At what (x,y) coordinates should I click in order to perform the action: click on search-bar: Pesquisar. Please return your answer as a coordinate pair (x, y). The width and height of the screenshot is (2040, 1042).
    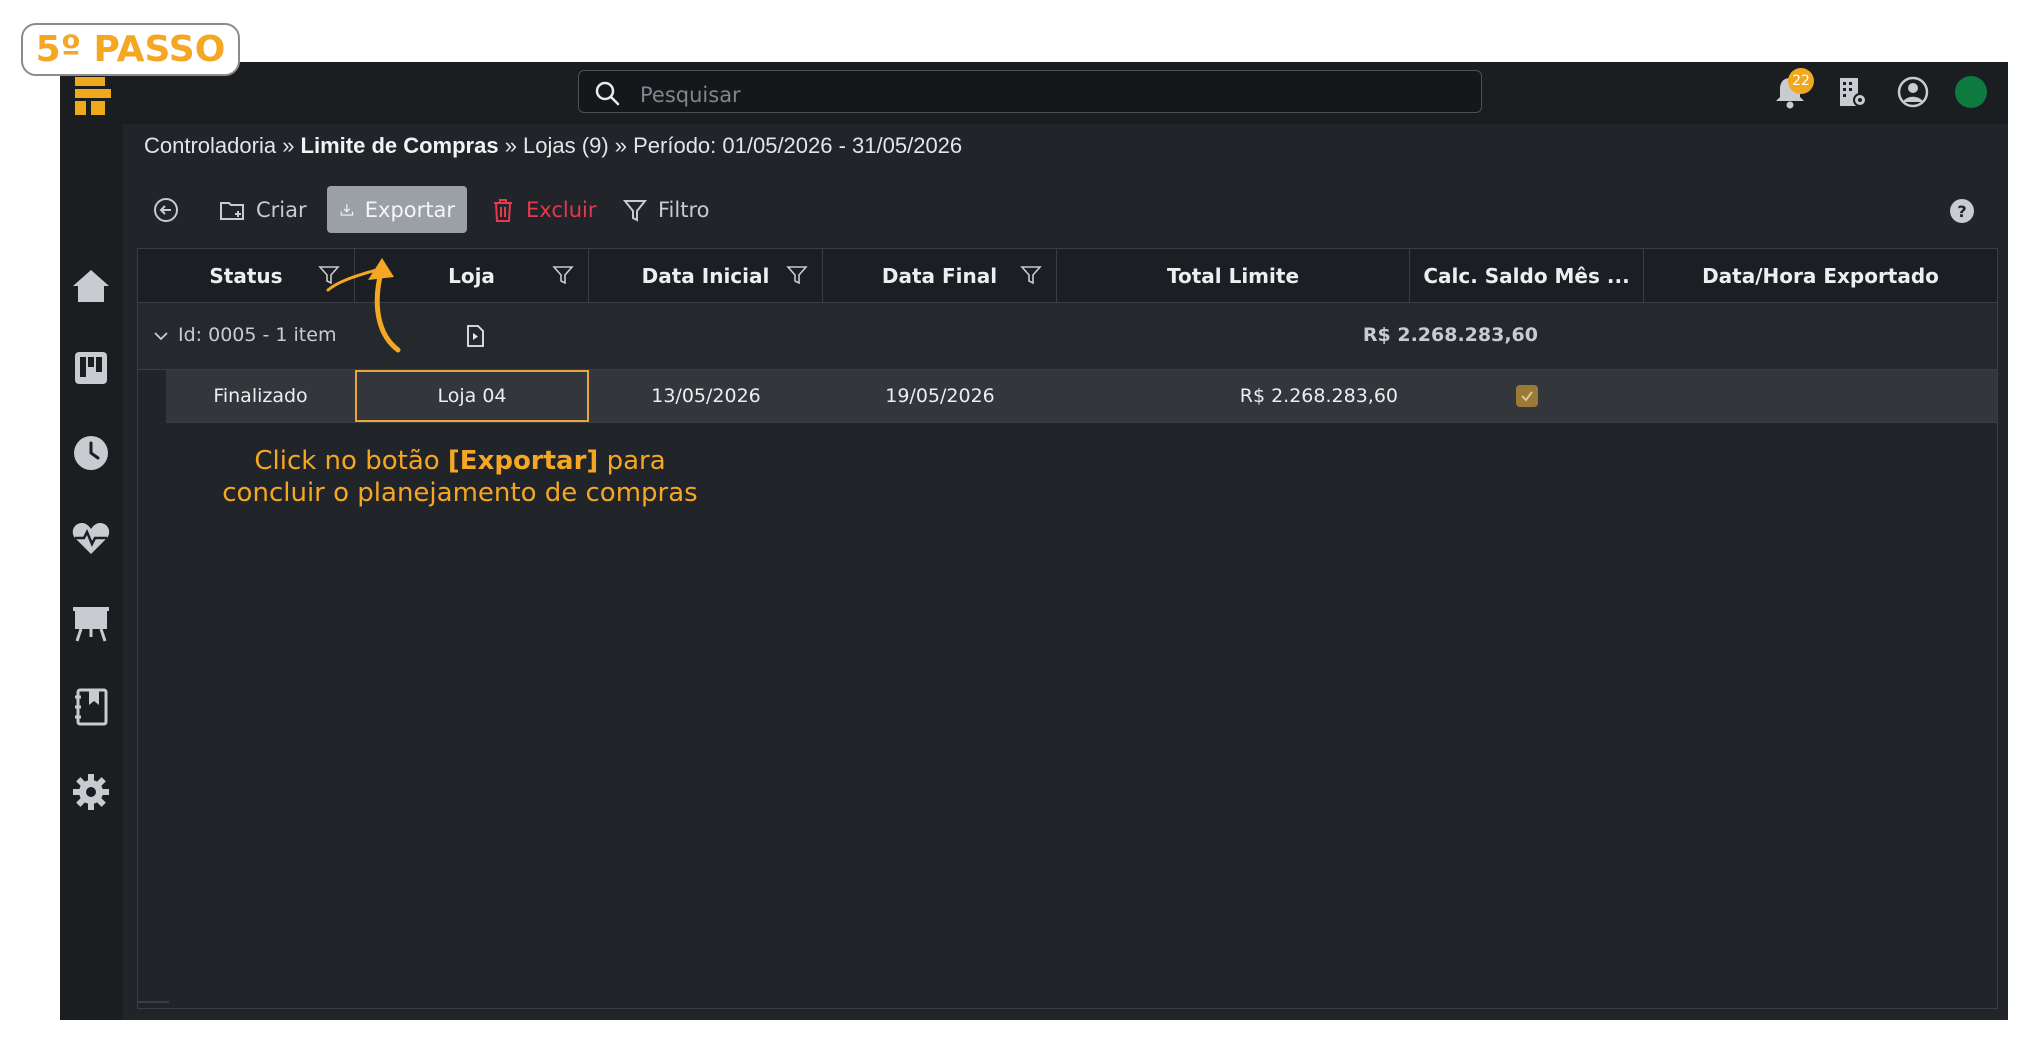
    Looking at the image, I should click on (1030, 91).